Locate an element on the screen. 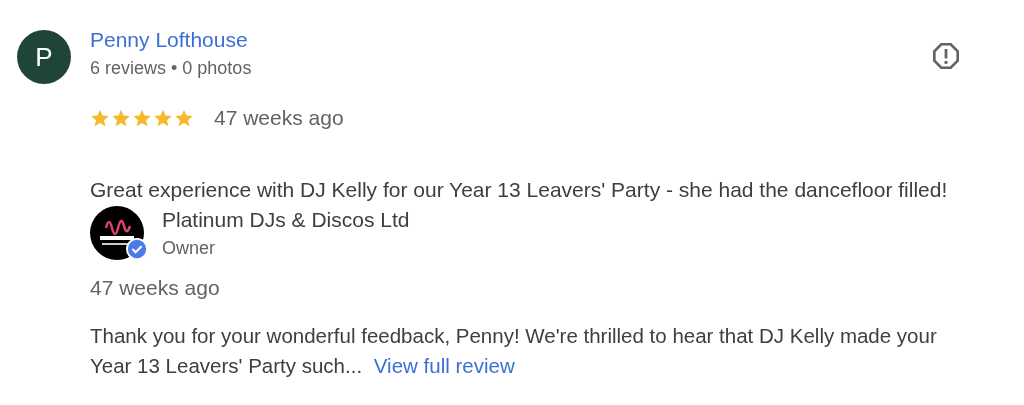  reply-time: 47 weeks ago is located at coordinates (155, 288).